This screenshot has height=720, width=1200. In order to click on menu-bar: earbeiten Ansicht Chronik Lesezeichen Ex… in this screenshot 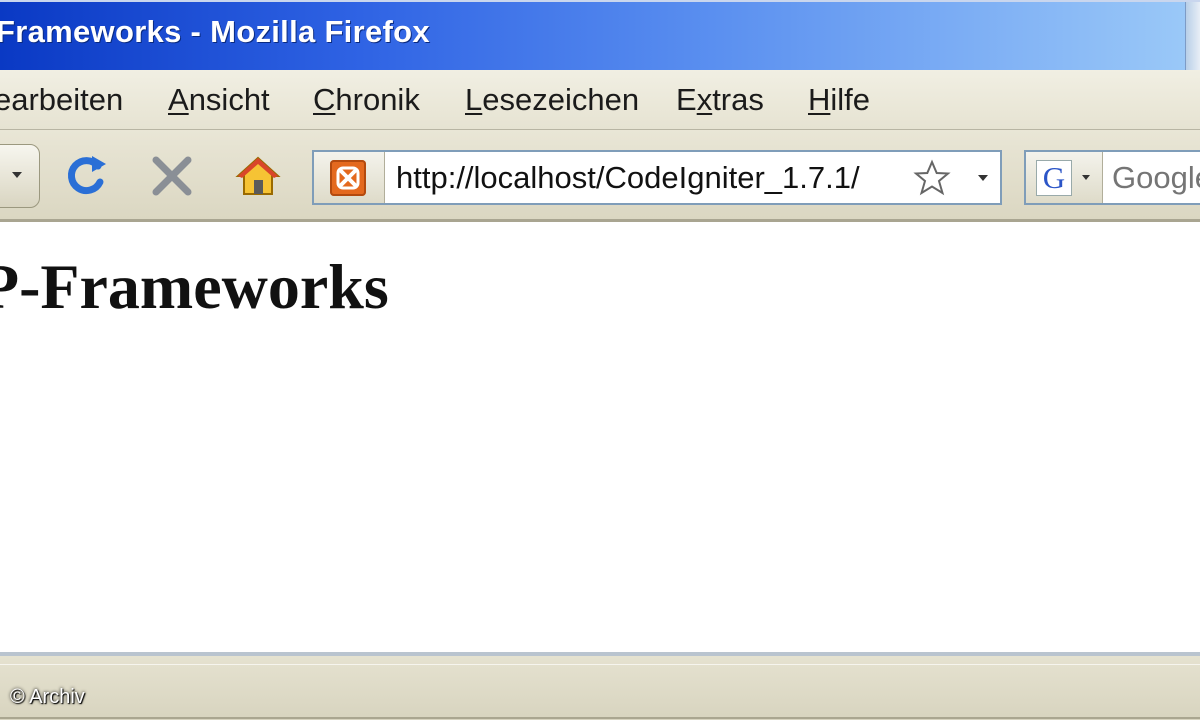, I will do `click(600, 100)`.